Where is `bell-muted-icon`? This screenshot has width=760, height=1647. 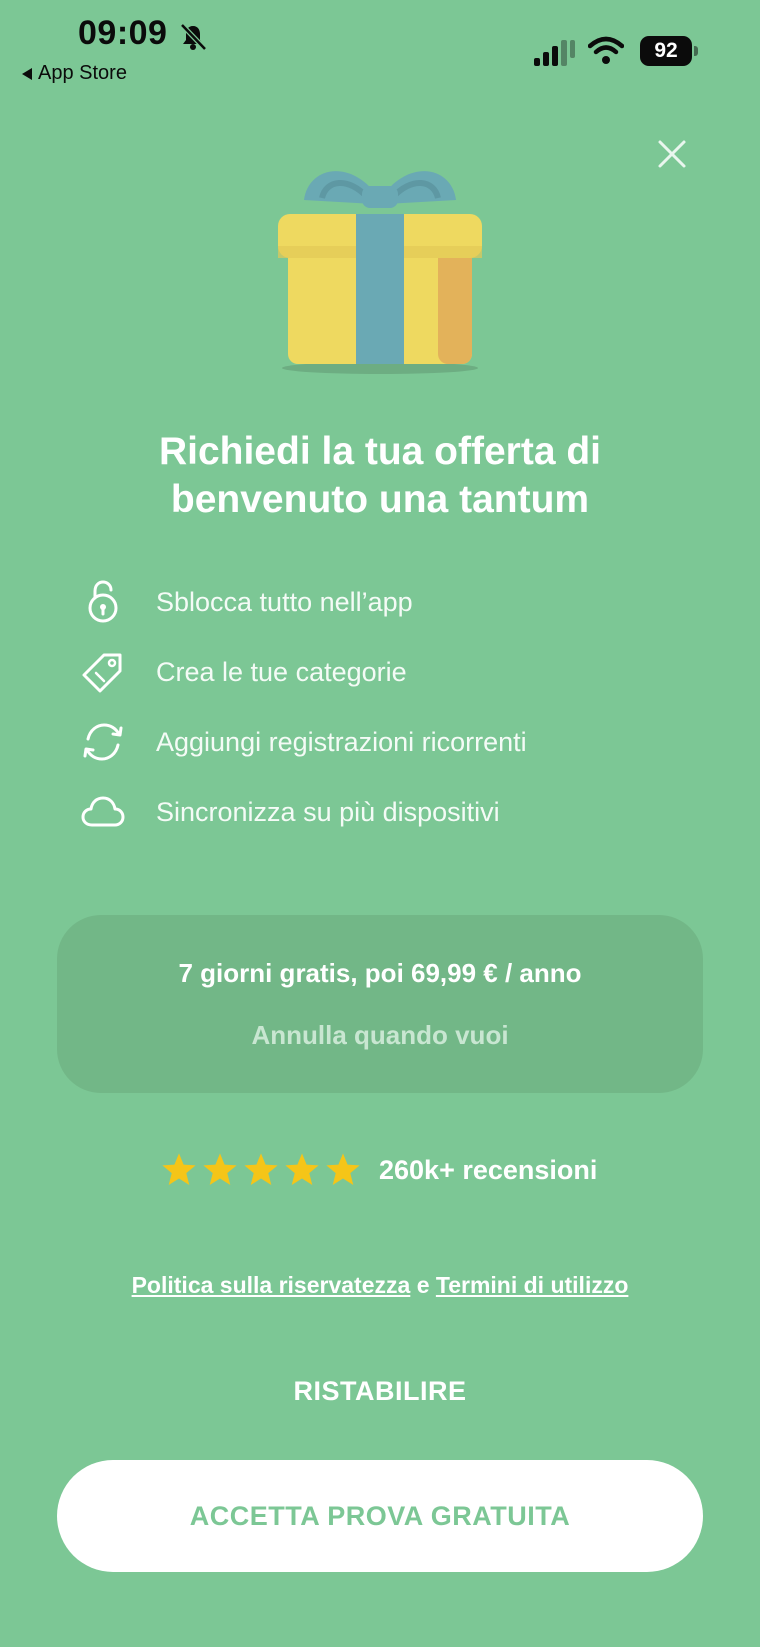
bell-muted-icon is located at coordinates (193, 37).